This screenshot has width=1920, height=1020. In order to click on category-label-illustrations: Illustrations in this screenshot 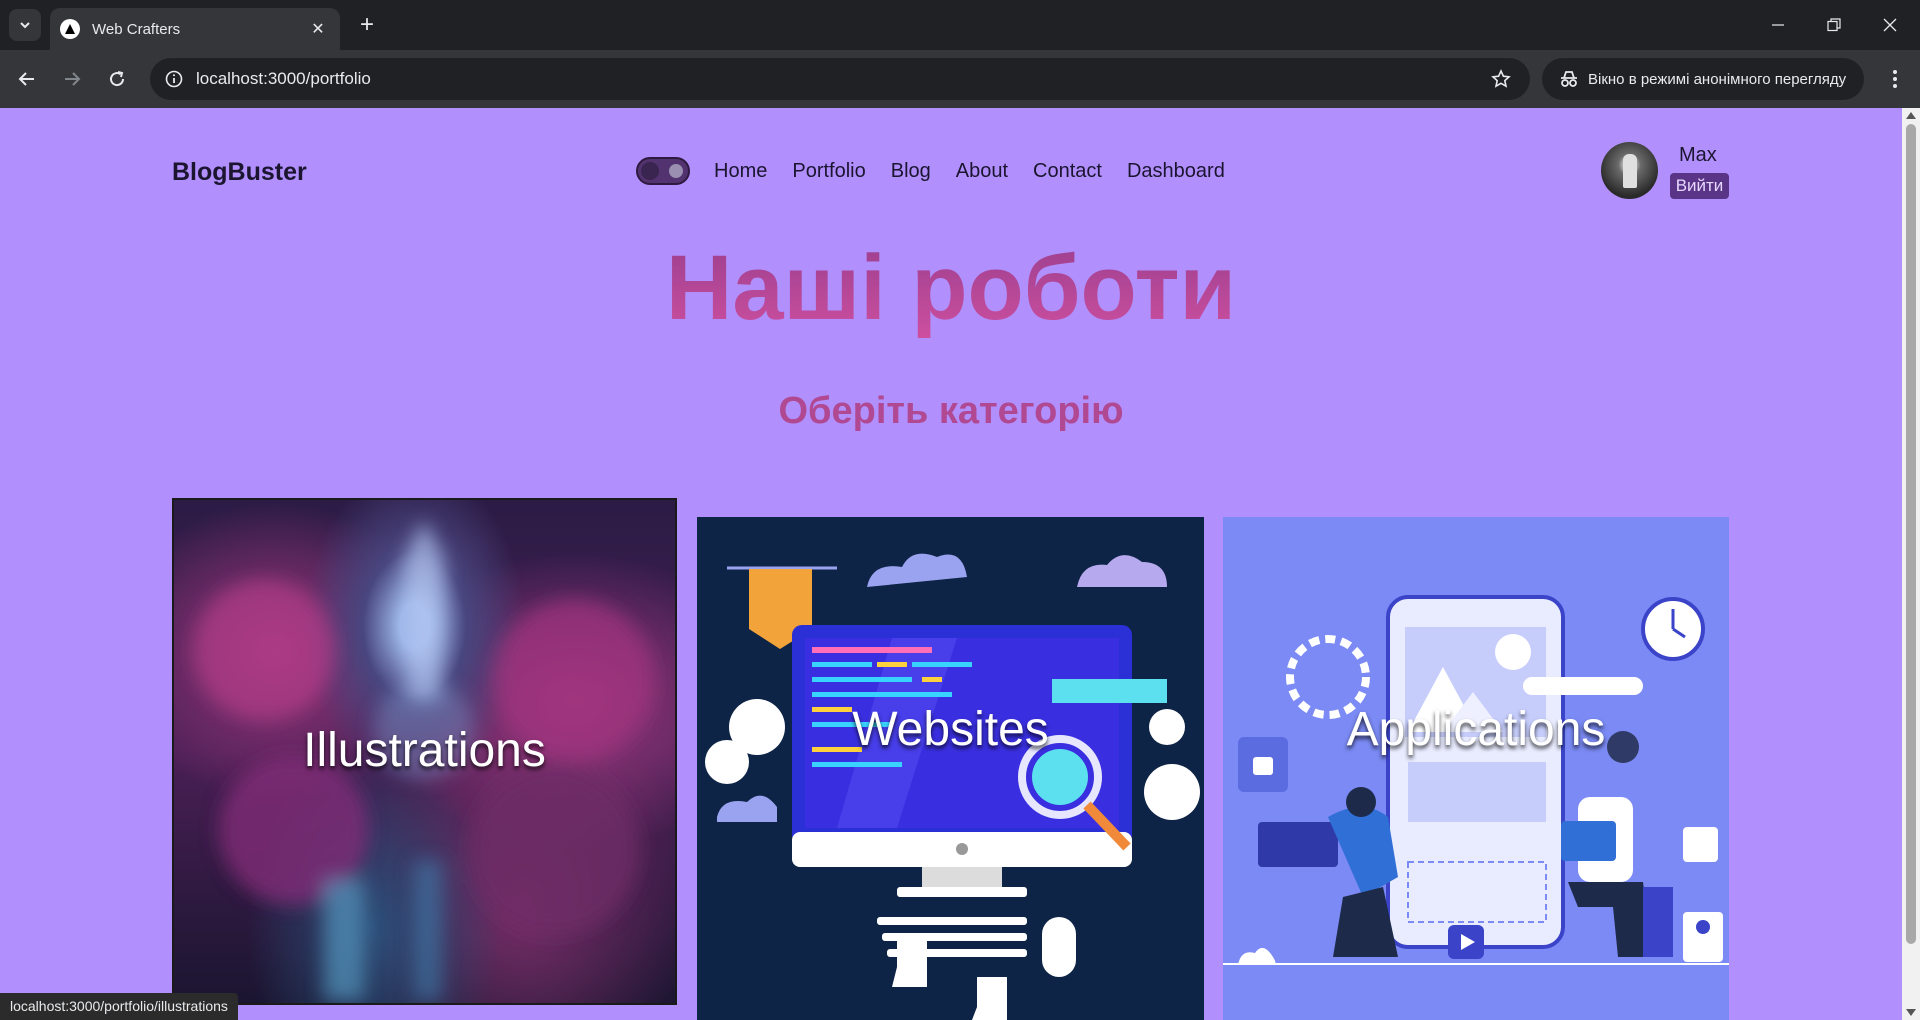, I will do `click(424, 750)`.